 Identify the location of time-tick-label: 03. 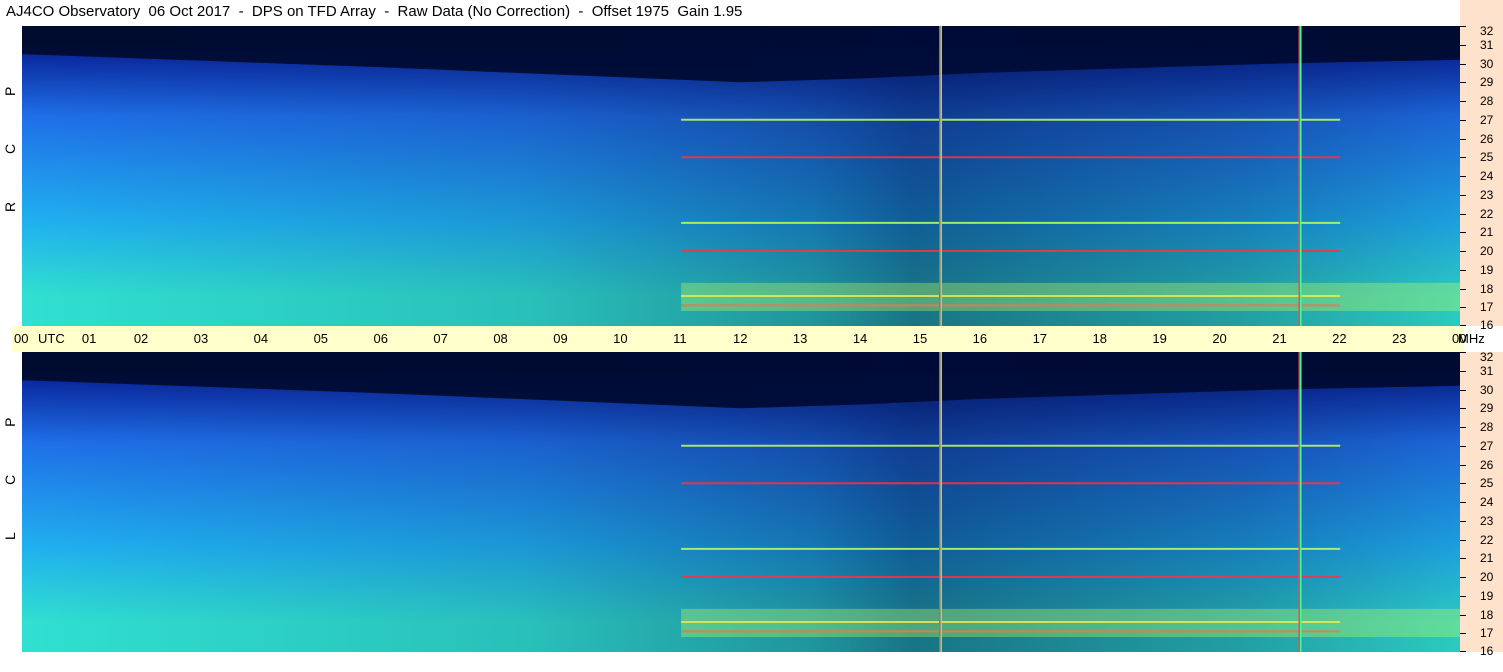
(201, 338).